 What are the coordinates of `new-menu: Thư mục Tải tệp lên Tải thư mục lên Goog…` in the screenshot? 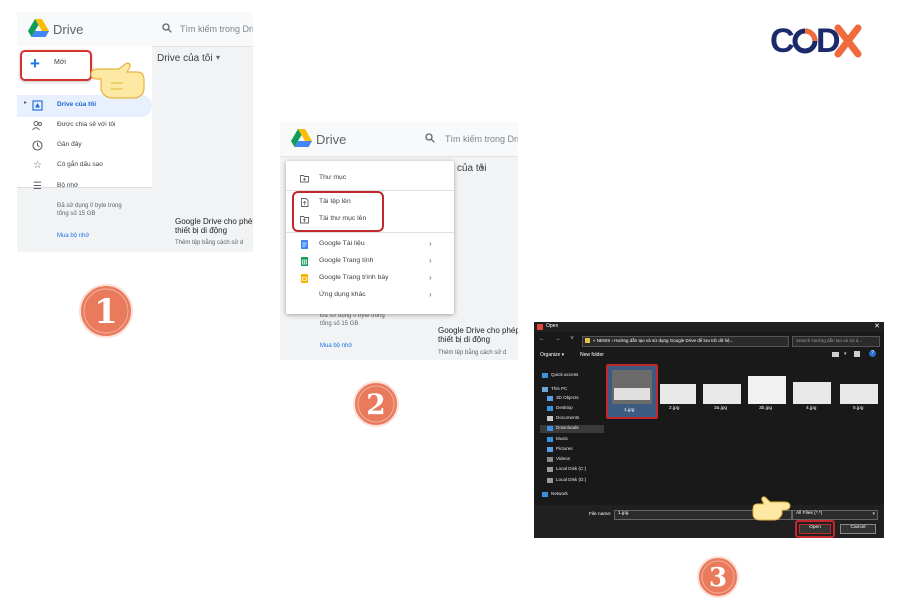 It's located at (370, 237).